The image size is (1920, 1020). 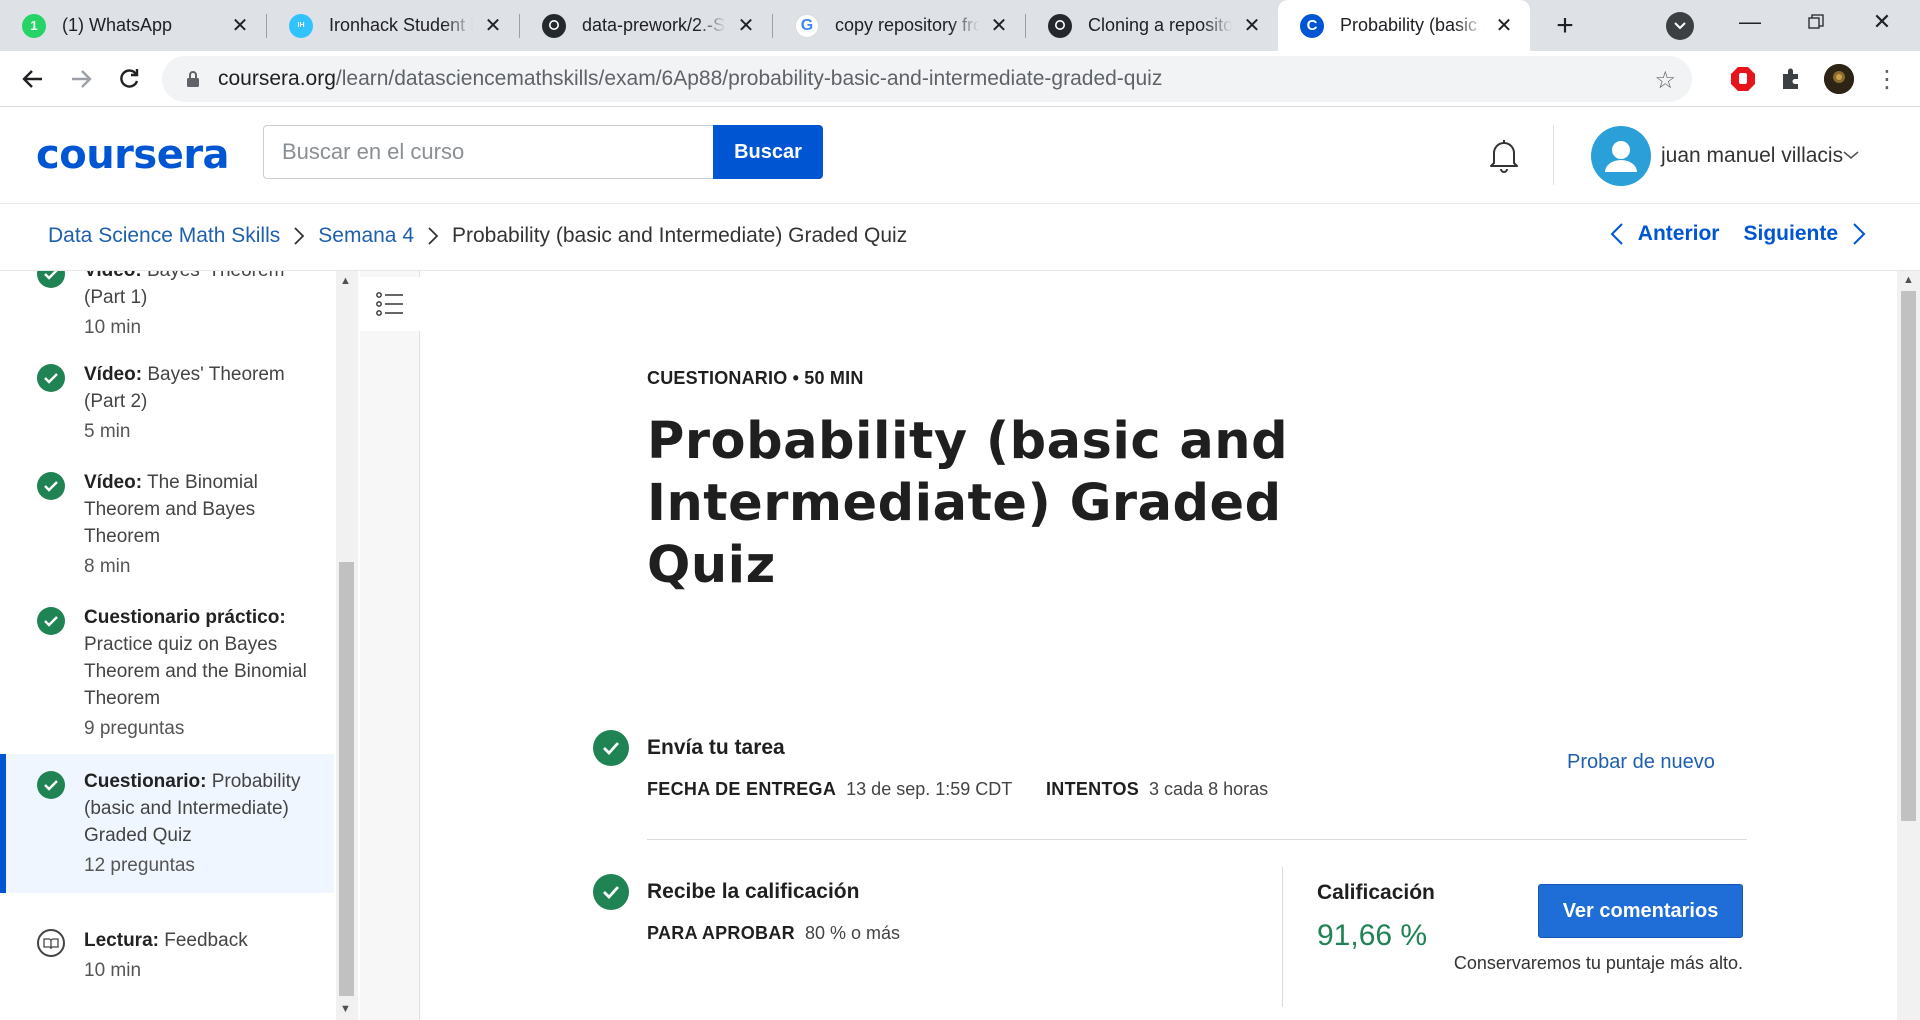 I want to click on header-divider, so click(x=1553, y=155).